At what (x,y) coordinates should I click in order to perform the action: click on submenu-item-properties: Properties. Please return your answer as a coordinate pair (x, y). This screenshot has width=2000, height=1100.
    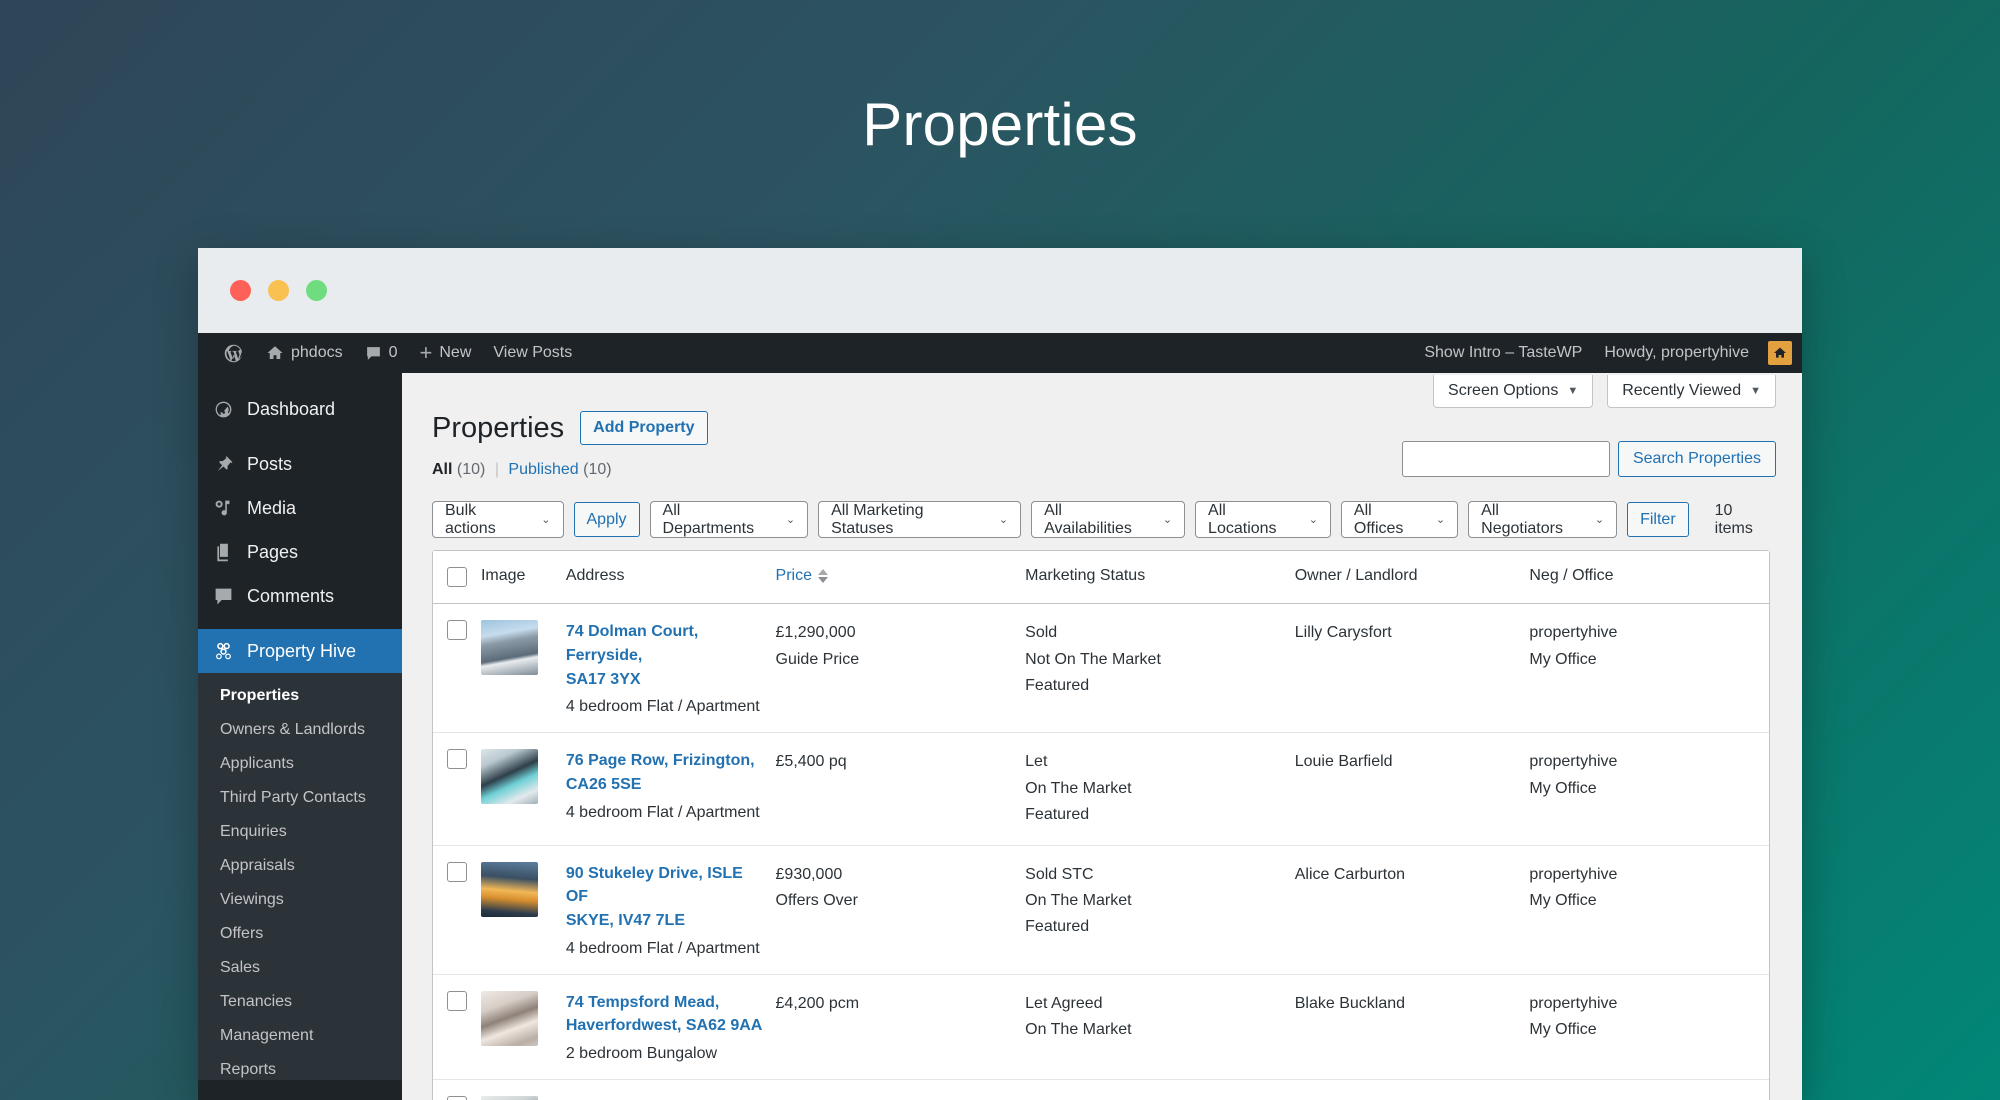
    Looking at the image, I should click on (300, 696).